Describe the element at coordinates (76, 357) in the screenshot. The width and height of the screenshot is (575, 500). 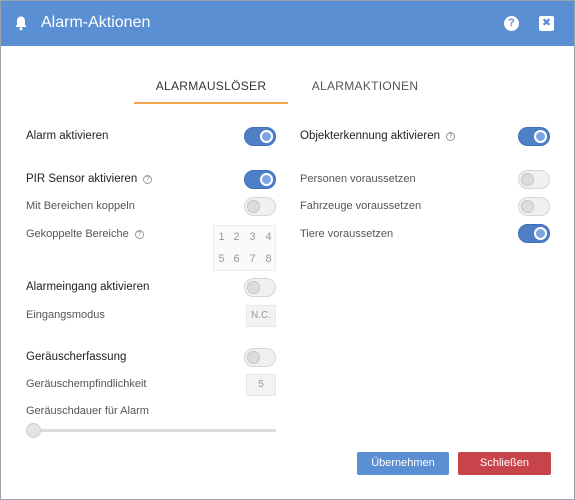
I see `noise-detect-label: Geräuscherfassung` at that location.